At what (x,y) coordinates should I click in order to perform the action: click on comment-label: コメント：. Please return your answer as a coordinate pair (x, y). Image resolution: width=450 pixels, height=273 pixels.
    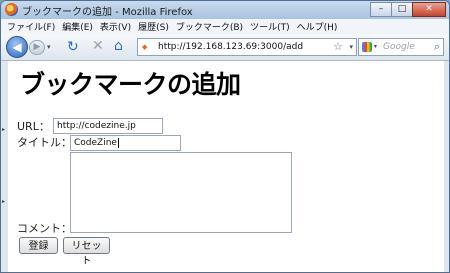
    Looking at the image, I should click on (44, 228).